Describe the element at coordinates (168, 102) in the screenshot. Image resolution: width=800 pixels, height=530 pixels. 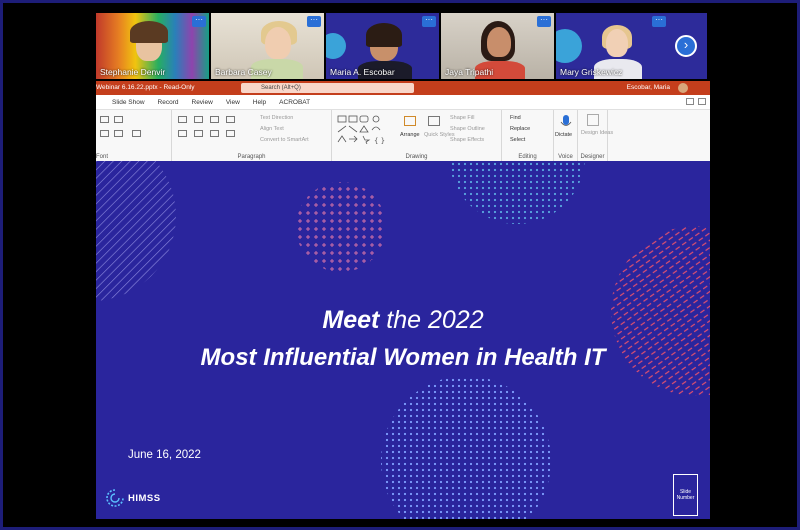
I see `tab-record: Record` at that location.